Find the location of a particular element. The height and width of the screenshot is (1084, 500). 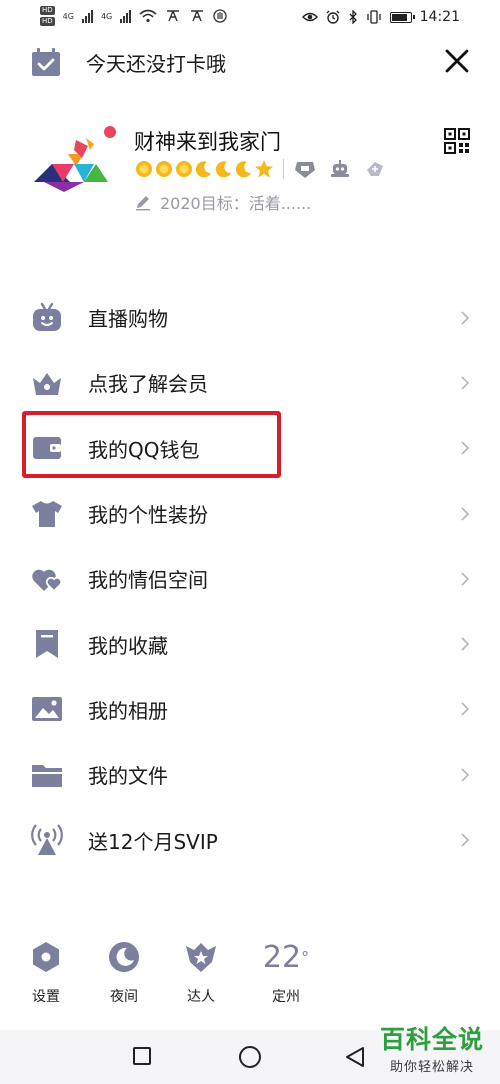

menu-item-favorites: 我的收藏 is located at coordinates (250, 643).